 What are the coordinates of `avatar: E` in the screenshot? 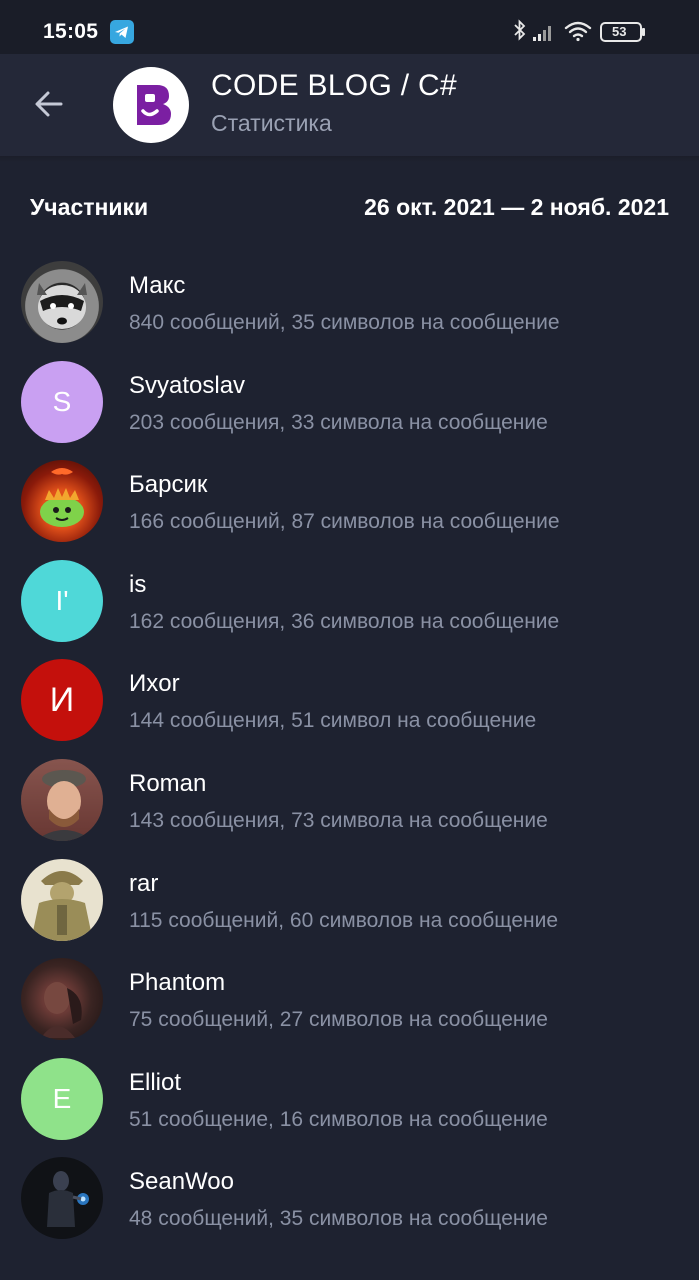 It's located at (62, 1098).